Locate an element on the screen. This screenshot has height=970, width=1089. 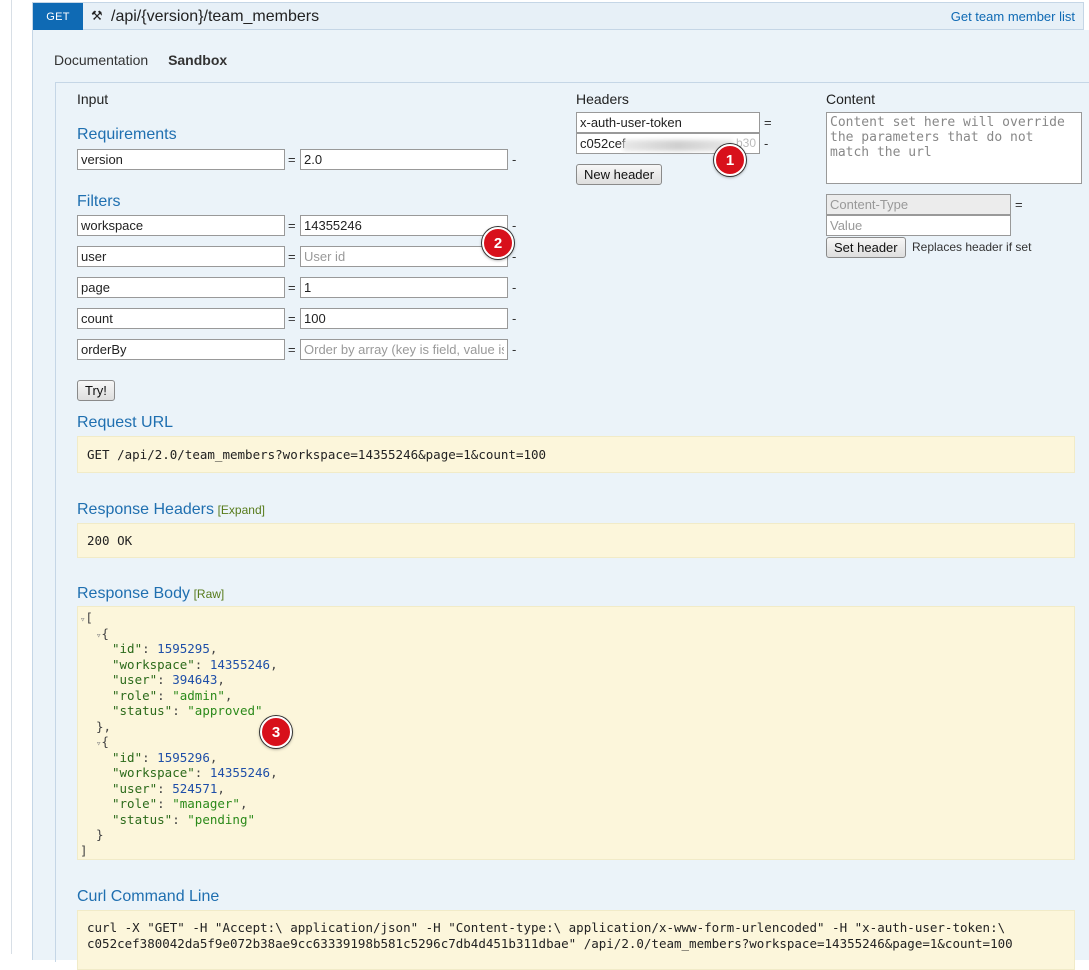
filters-title: Filters is located at coordinates (99, 201).